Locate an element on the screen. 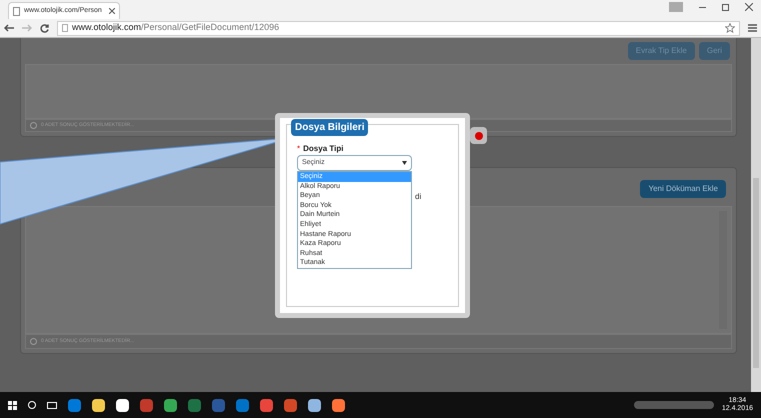  minimize-icon is located at coordinates (702, 7).